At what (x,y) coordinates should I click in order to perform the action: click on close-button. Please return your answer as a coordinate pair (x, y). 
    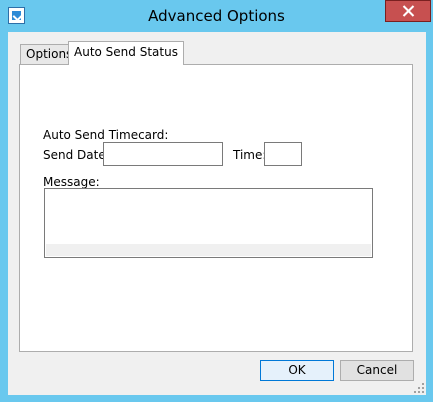
    Looking at the image, I should click on (408, 11).